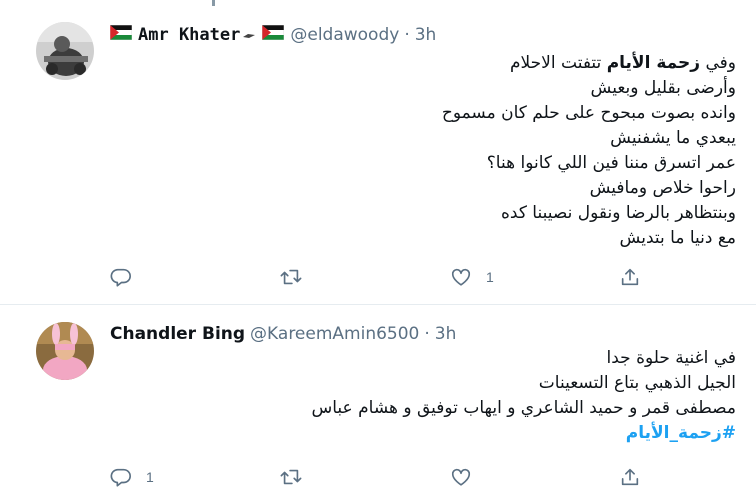  What do you see at coordinates (334, 334) in the screenshot?
I see `user-handle: @KareemAmin6500` at bounding box center [334, 334].